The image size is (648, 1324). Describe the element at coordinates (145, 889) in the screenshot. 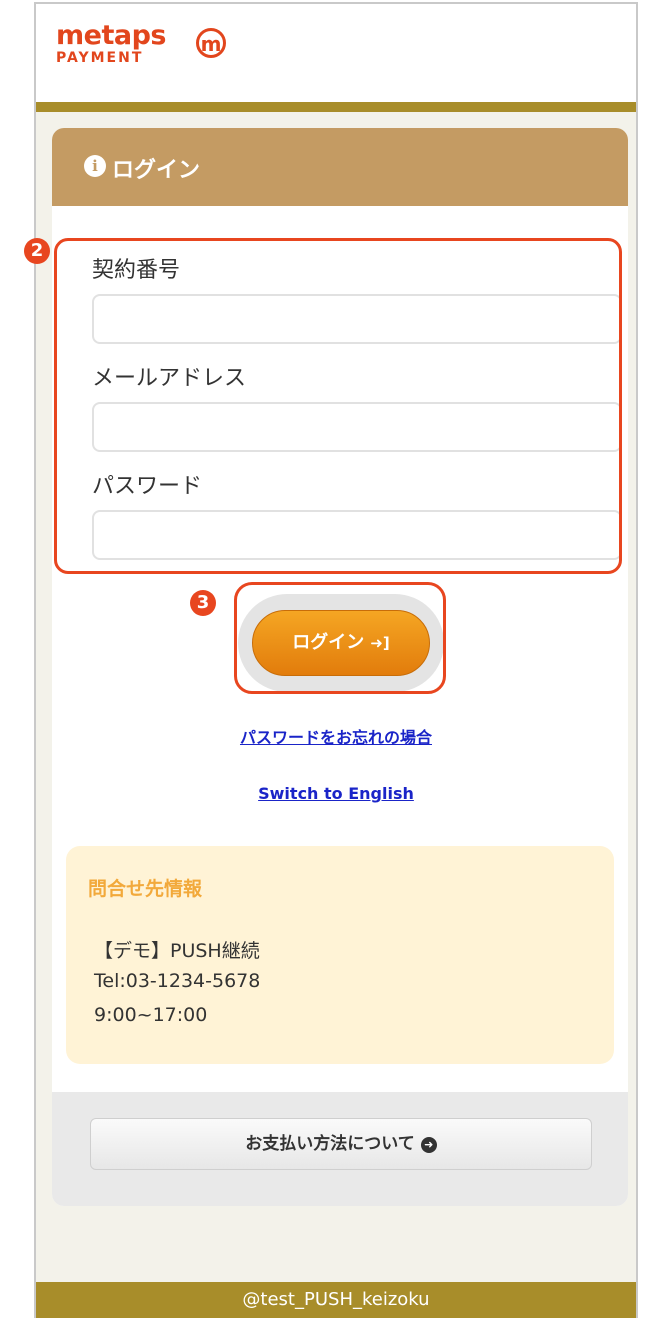

I see `contact-title: 問合せ先情報` at that location.